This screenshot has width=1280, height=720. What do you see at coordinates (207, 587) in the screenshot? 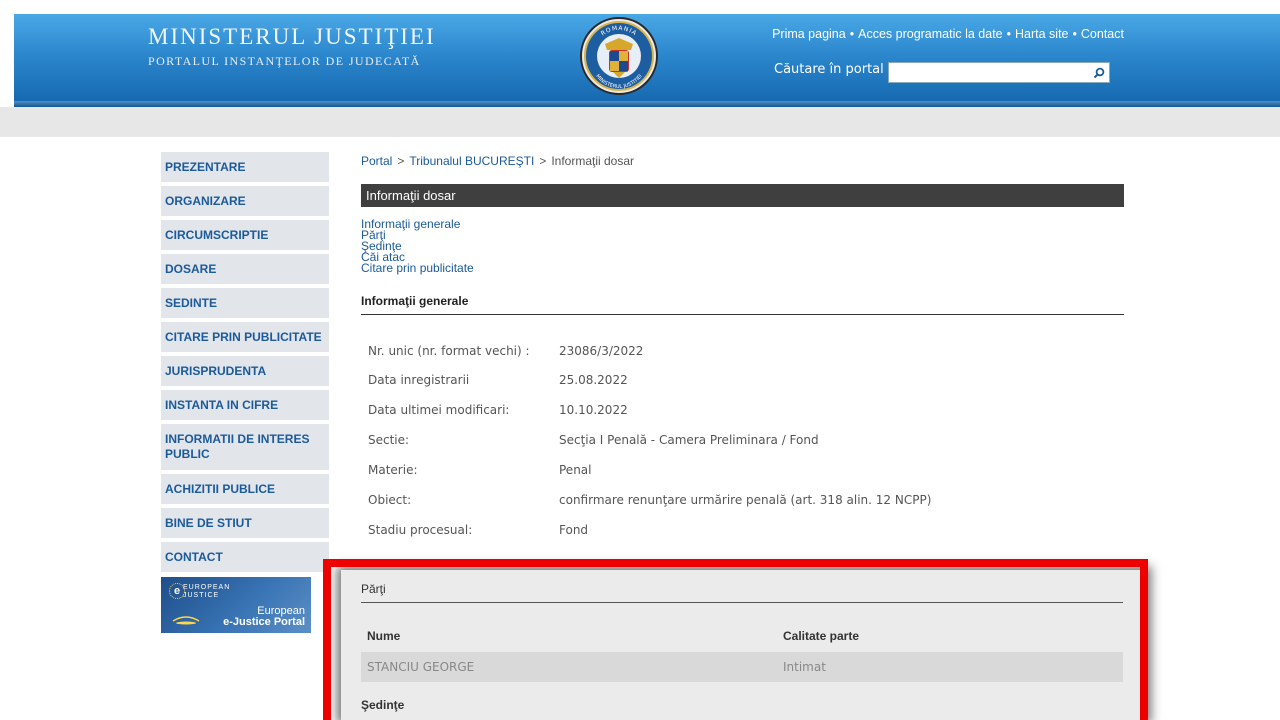
I see `e-justice-logo-line1: EUROPEAN` at bounding box center [207, 587].